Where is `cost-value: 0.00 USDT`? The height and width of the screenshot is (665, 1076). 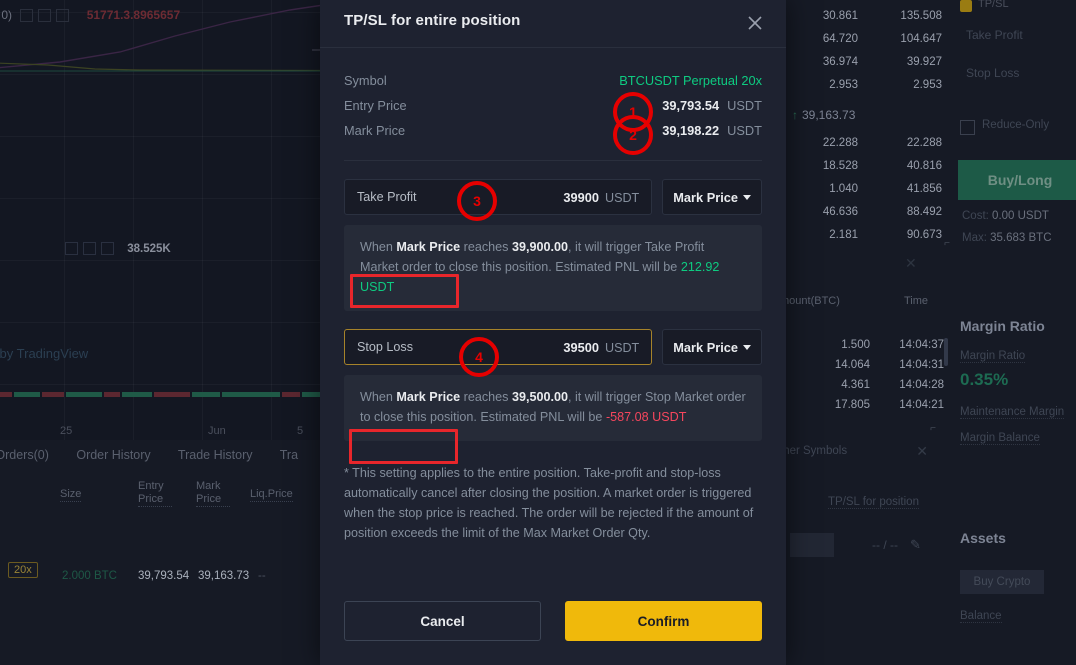 cost-value: 0.00 USDT is located at coordinates (1020, 216).